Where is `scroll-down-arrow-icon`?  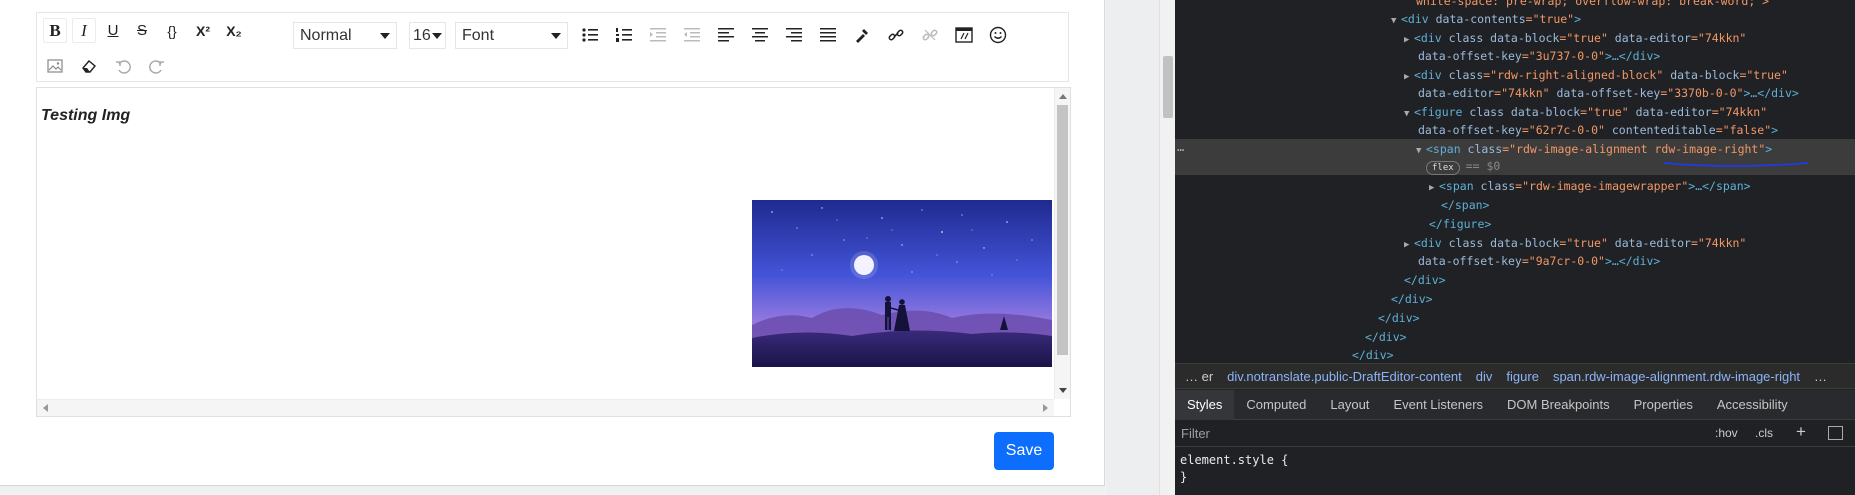 scroll-down-arrow-icon is located at coordinates (1063, 390).